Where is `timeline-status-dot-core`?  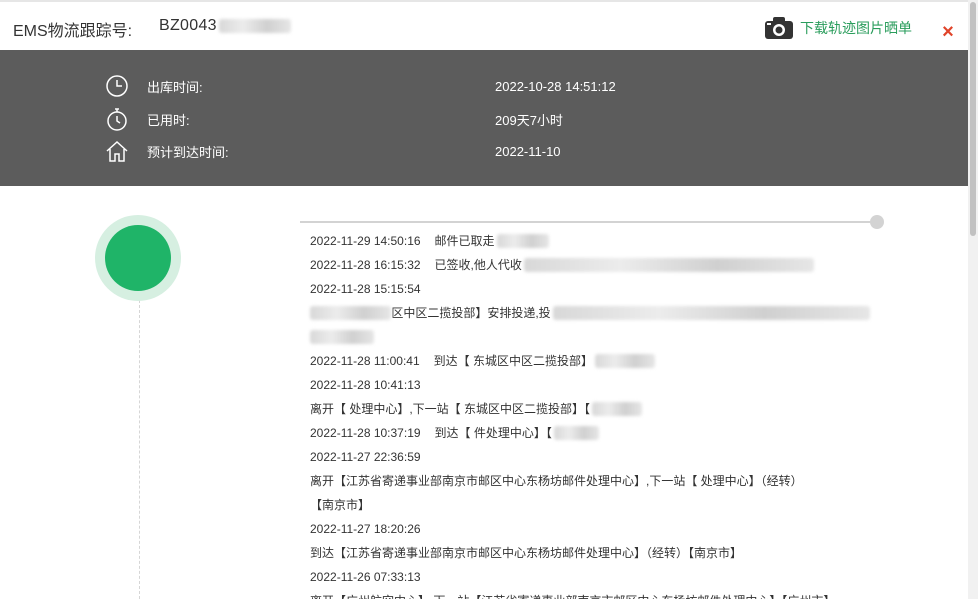 timeline-status-dot-core is located at coordinates (138, 258).